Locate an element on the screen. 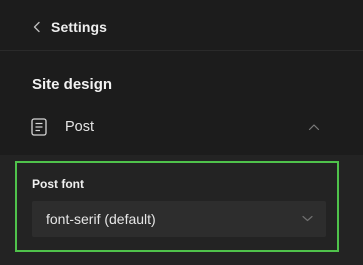 The width and height of the screenshot is (363, 265). post-font-label: Post font is located at coordinates (58, 184).